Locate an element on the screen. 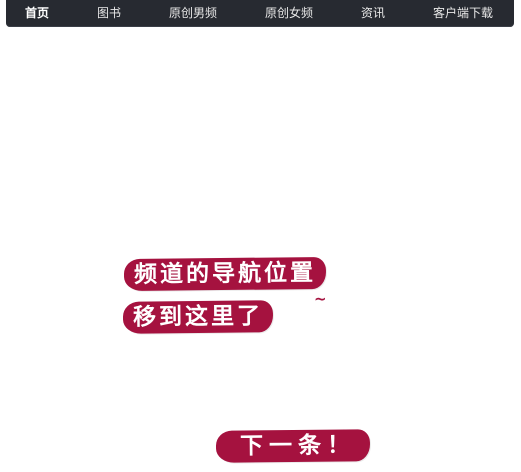 This screenshot has width=521, height=472. nav-item-original-female: 原创女频 is located at coordinates (289, 13).